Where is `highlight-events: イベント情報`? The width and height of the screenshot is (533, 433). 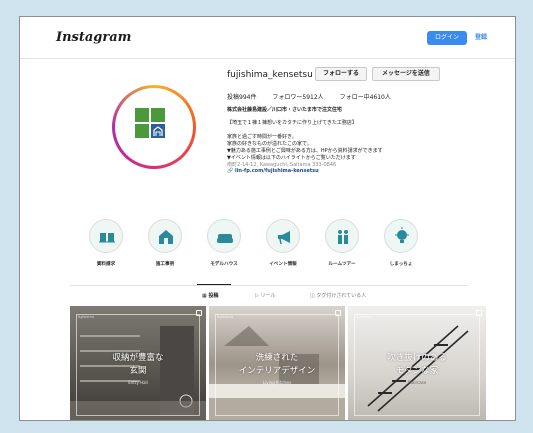 highlight-events: イベント情報 is located at coordinates (283, 243).